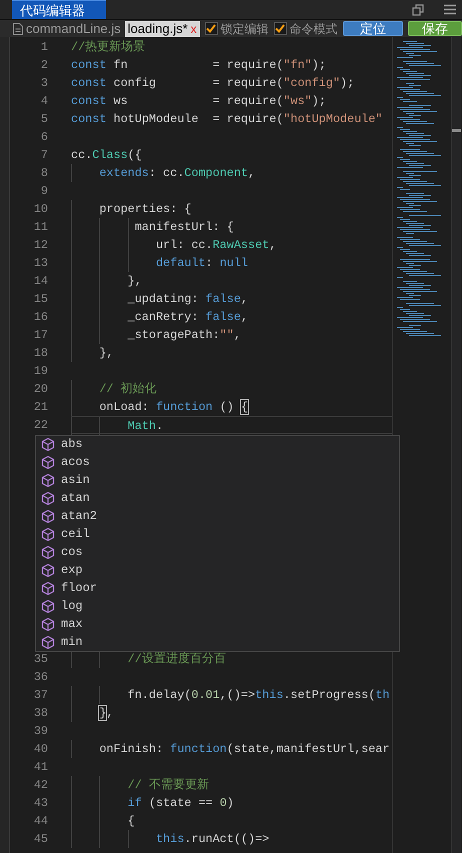 Image resolution: width=462 pixels, height=853 pixels. I want to click on line-number: 1, so click(44, 47).